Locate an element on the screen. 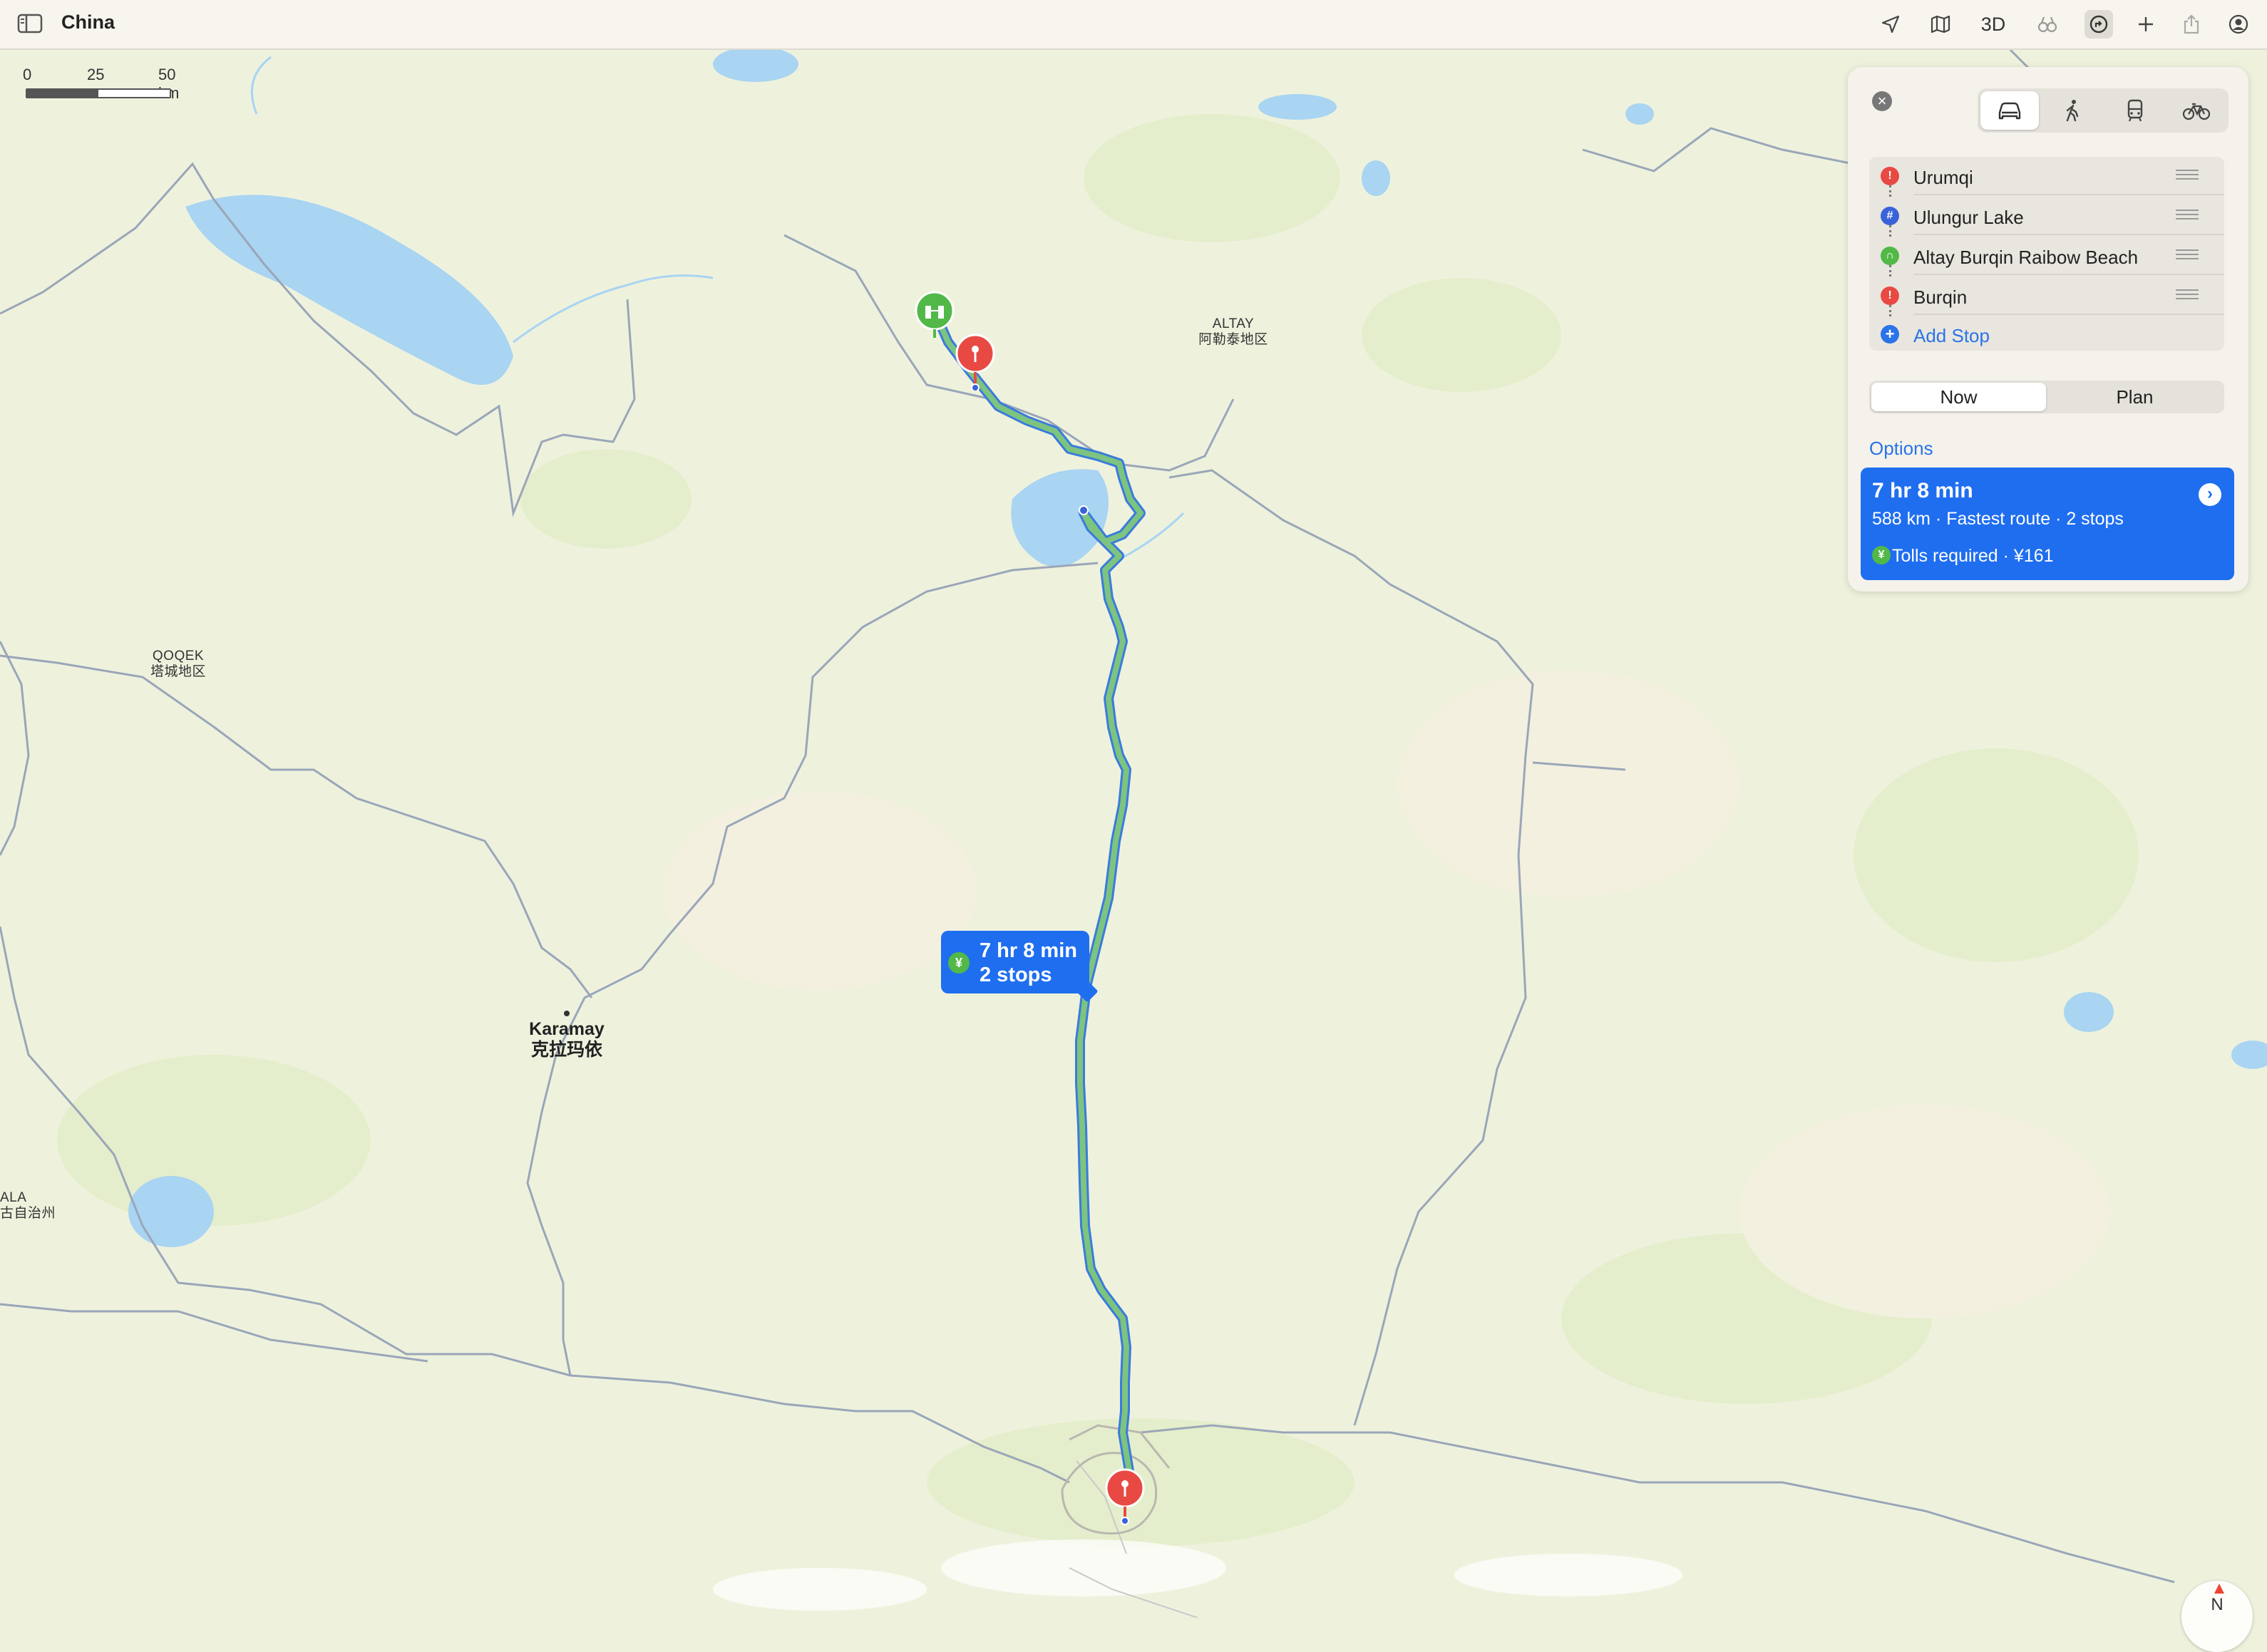 This screenshot has height=1652, width=2267. transport-mode-selector is located at coordinates (2103, 110).